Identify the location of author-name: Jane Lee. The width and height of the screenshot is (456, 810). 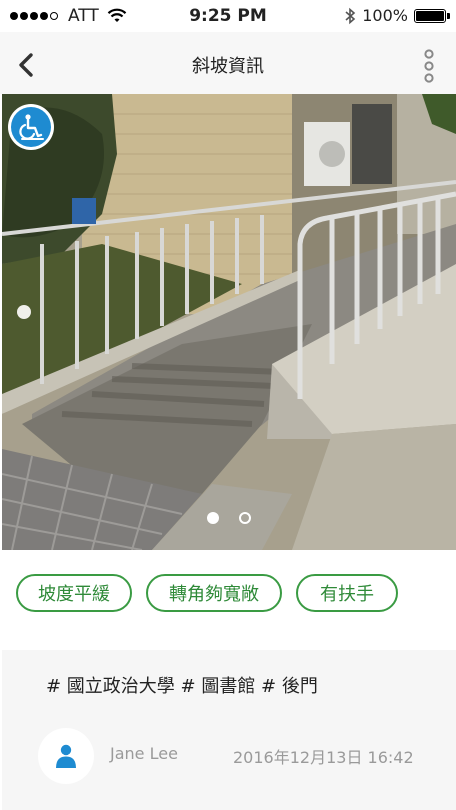
(144, 753).